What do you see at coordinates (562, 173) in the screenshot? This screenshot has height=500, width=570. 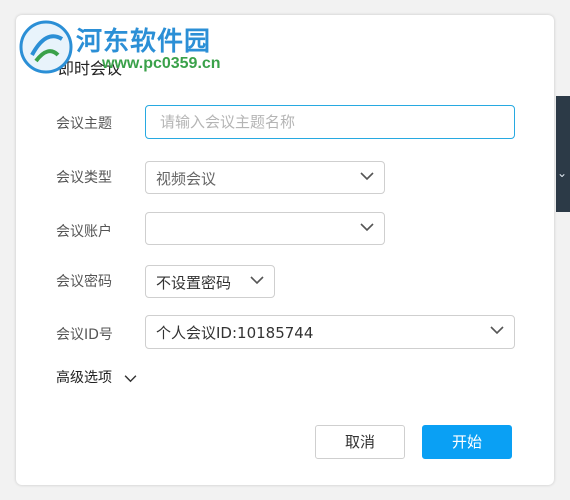 I see `chevron-down-icon: ⌄` at bounding box center [562, 173].